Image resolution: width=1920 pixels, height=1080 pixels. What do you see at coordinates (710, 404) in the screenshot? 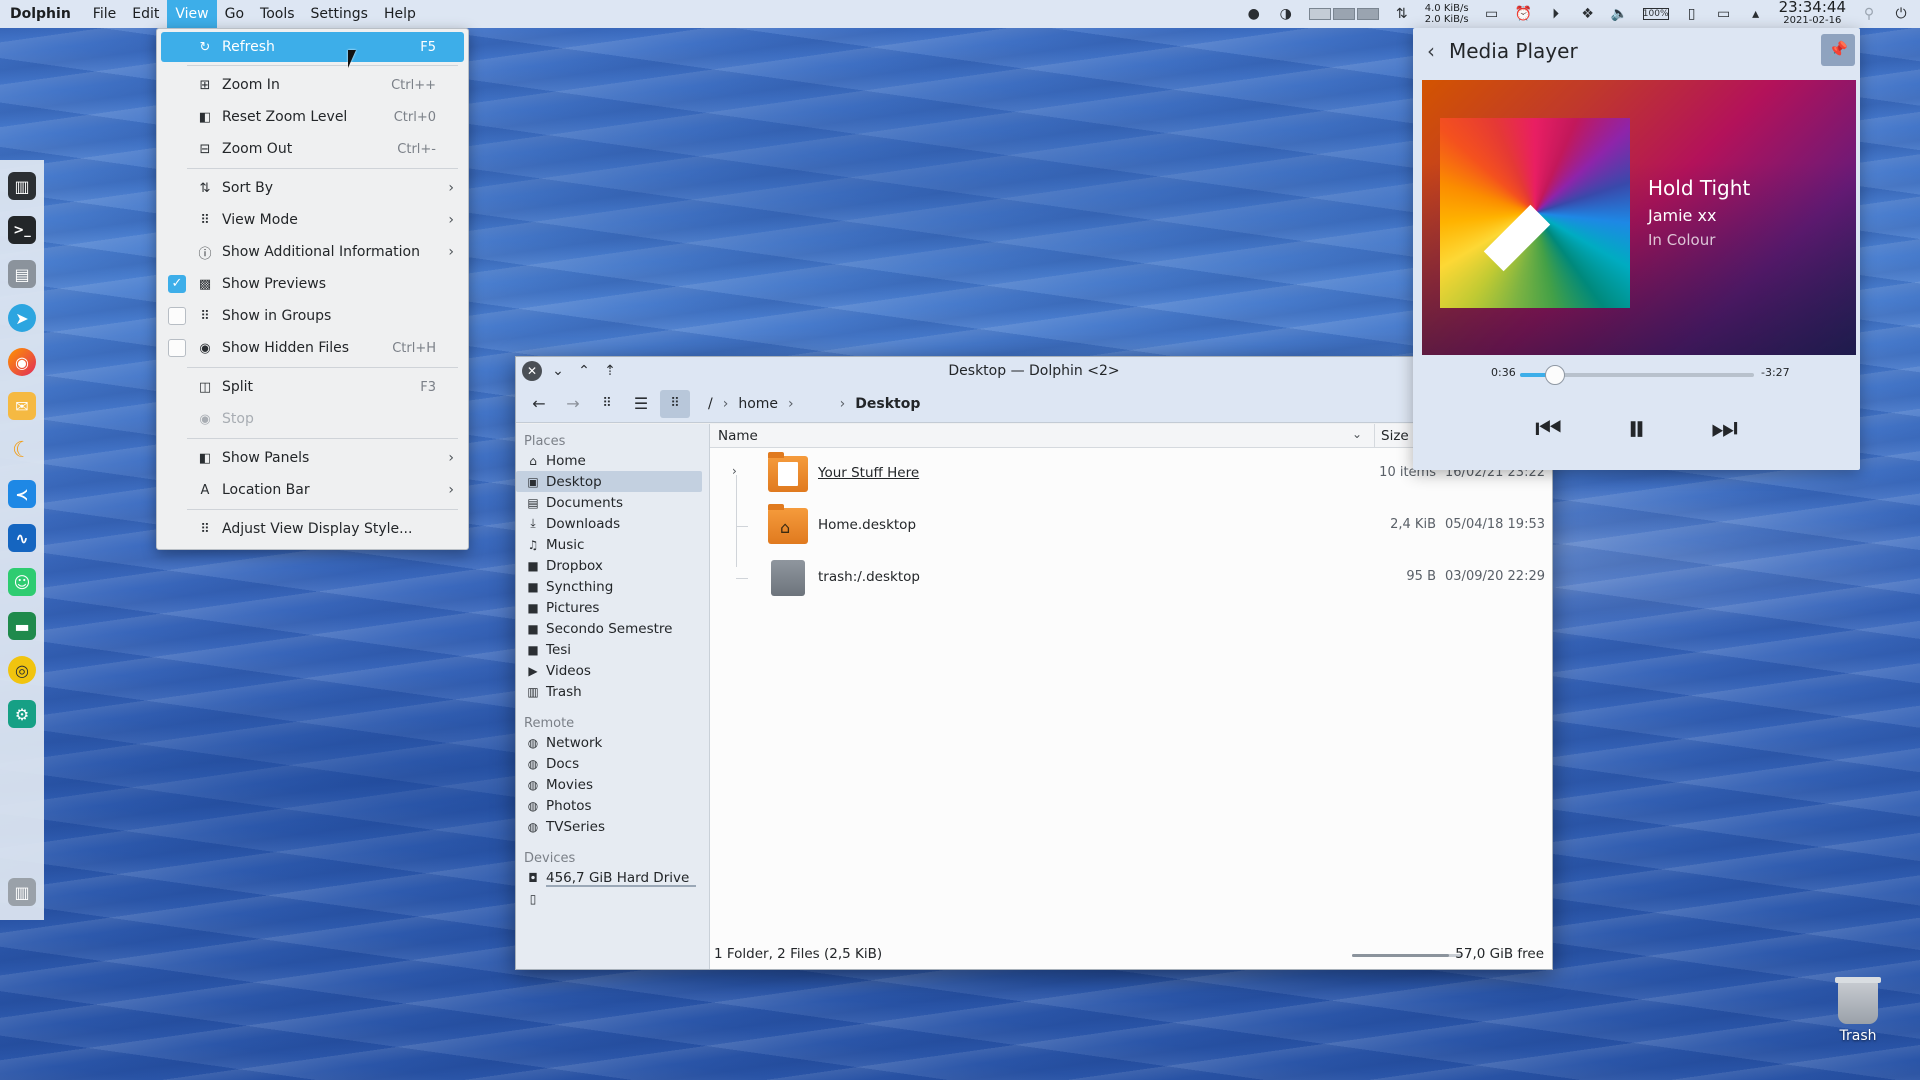
I see `breadcrumb-root: /` at bounding box center [710, 404].